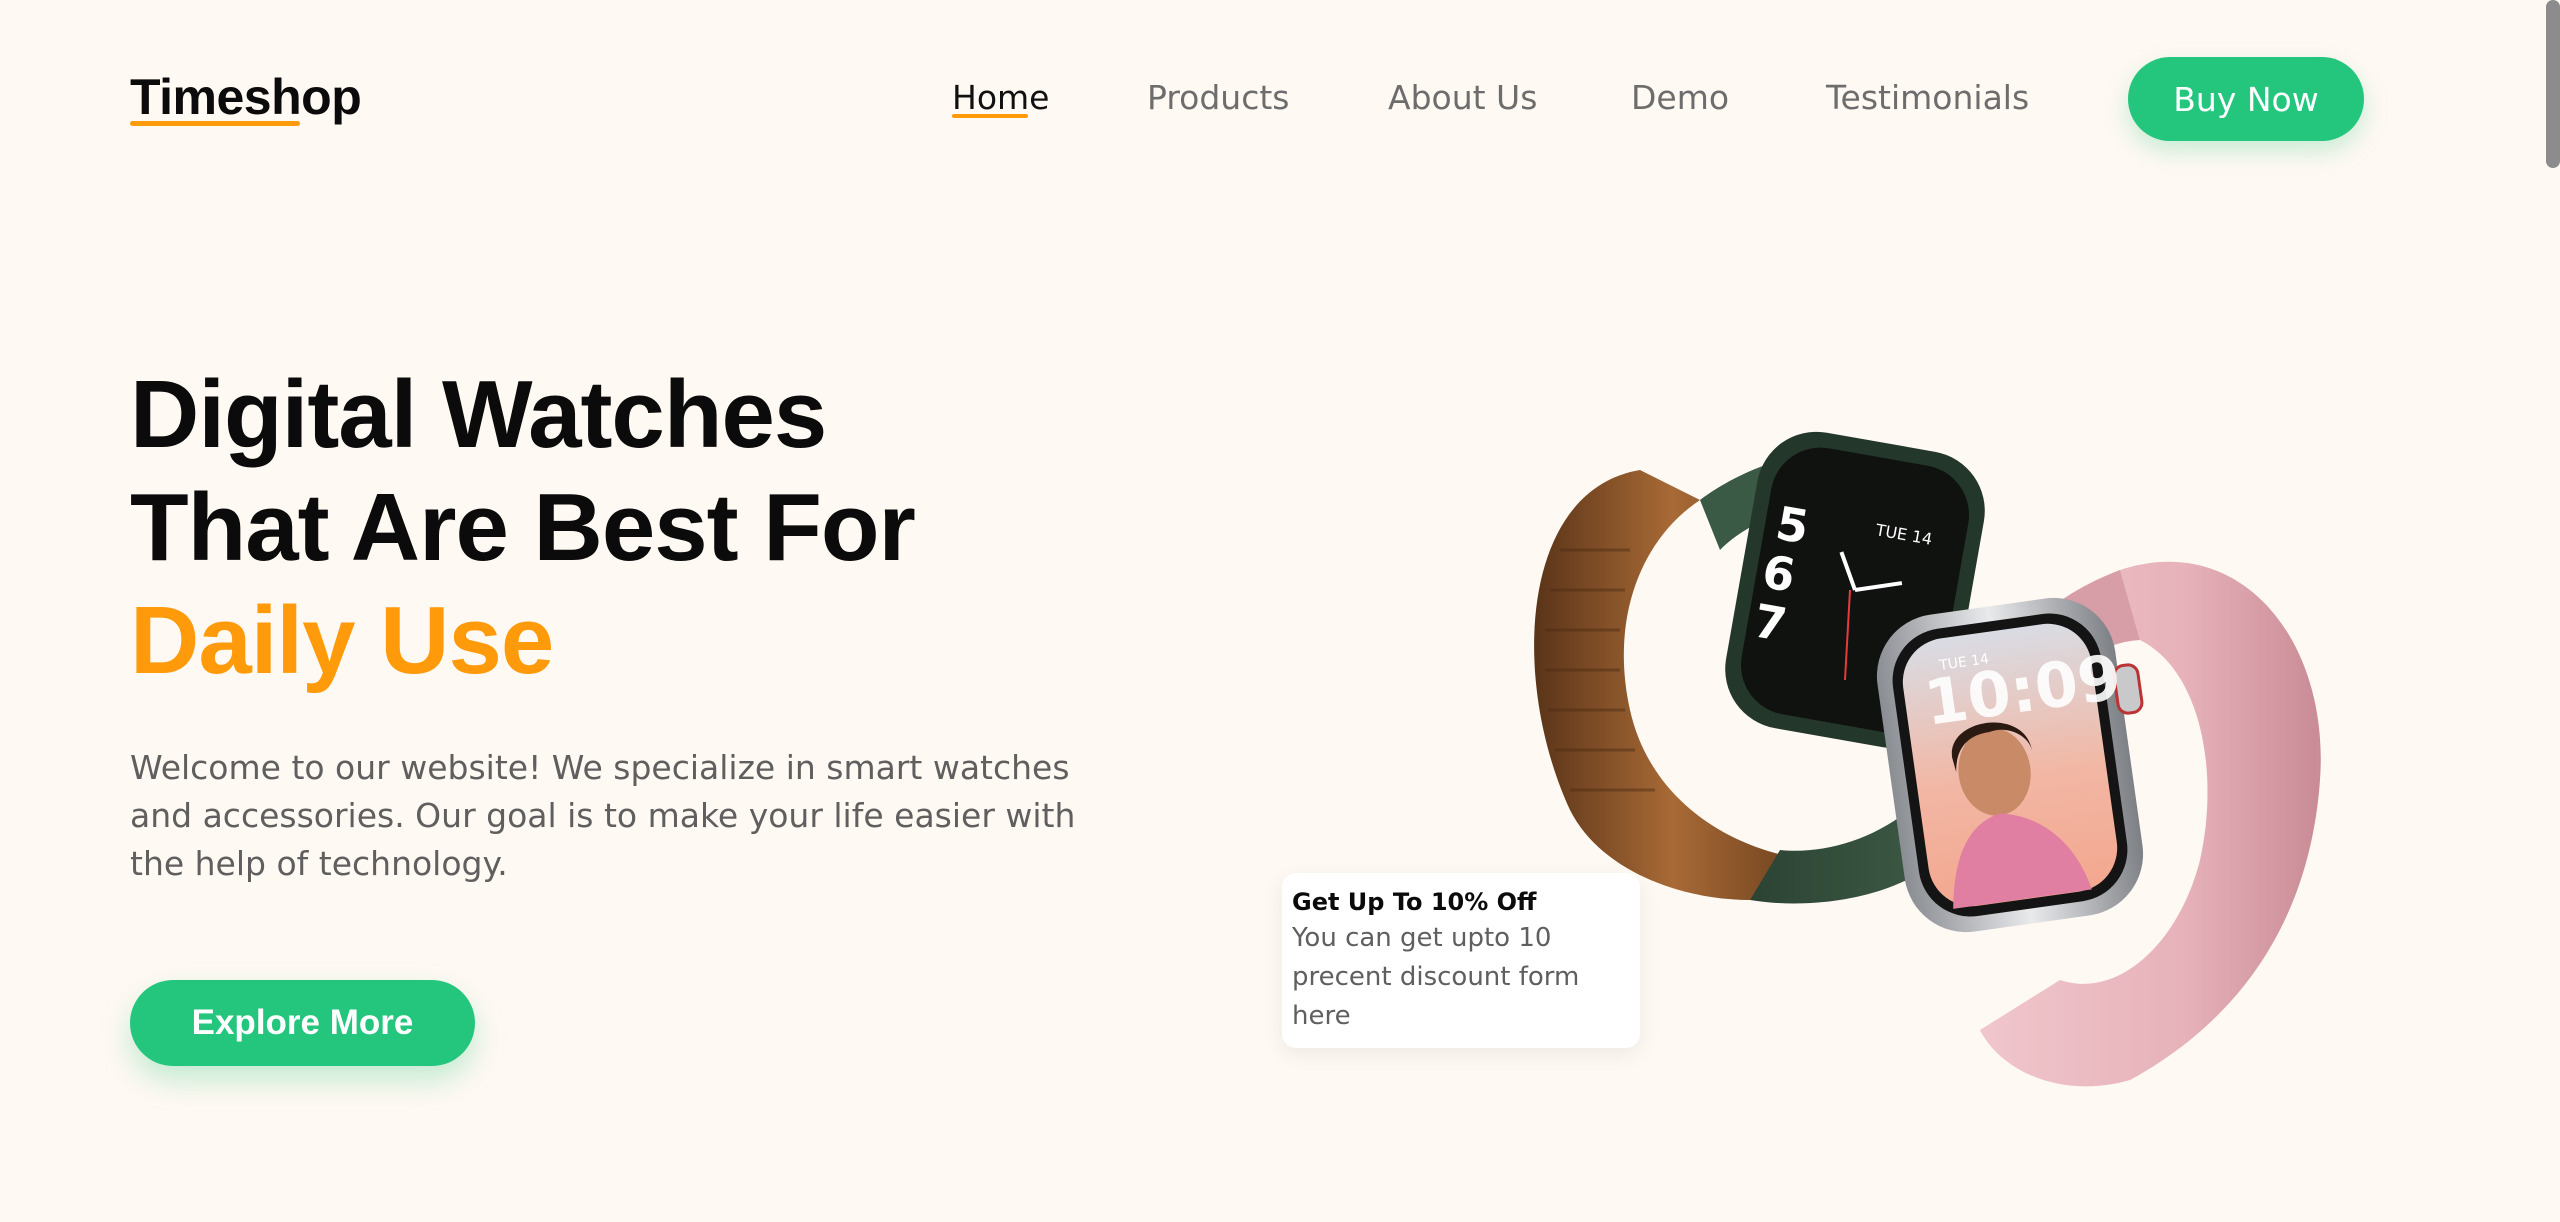 This screenshot has width=2560, height=1222. I want to click on logo: Timeshop, so click(246, 97).